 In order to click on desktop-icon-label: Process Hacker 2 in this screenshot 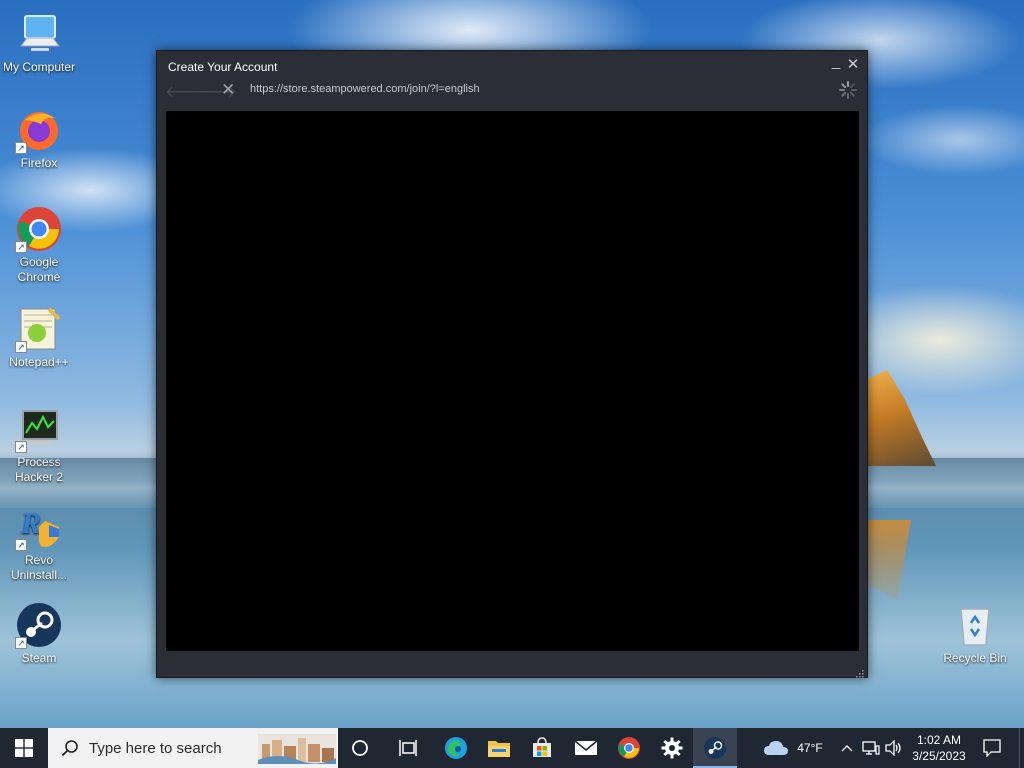, I will do `click(39, 469)`.